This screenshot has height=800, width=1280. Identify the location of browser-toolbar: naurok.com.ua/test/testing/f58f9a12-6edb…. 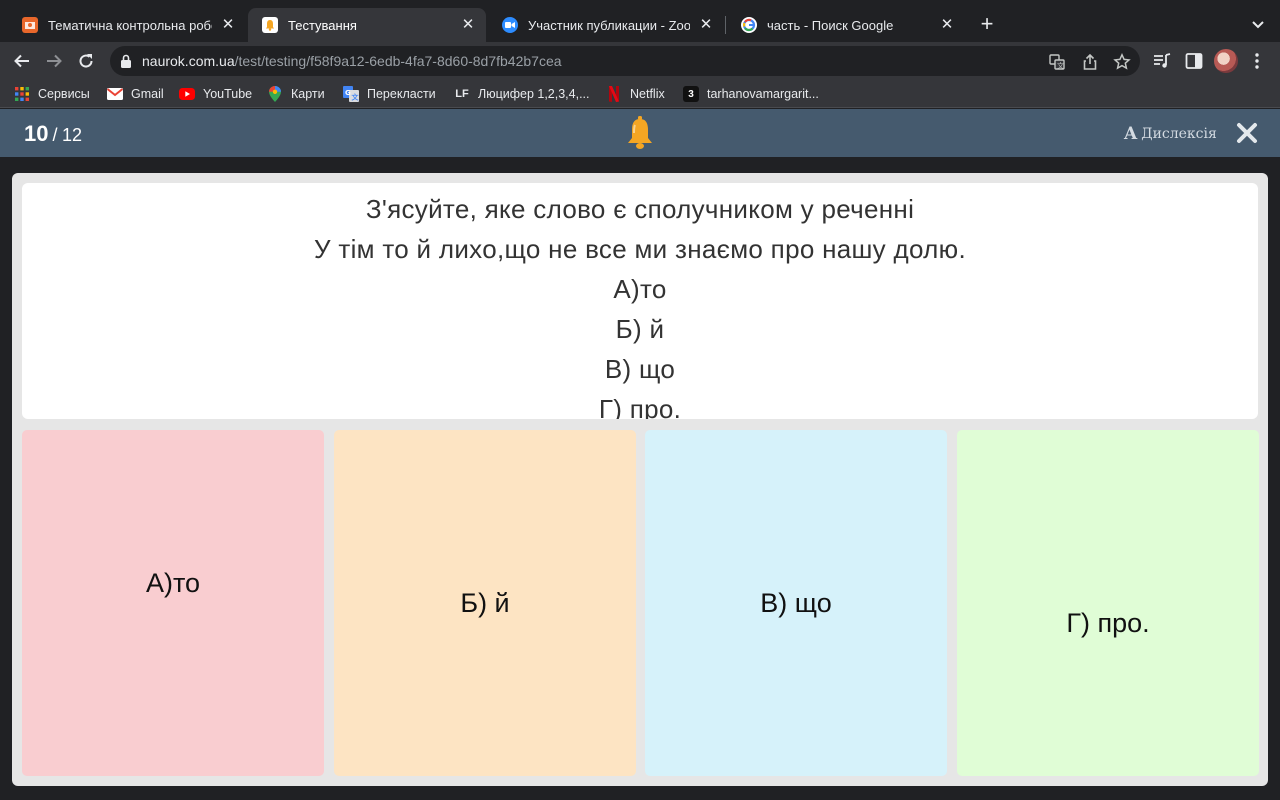
(640, 61).